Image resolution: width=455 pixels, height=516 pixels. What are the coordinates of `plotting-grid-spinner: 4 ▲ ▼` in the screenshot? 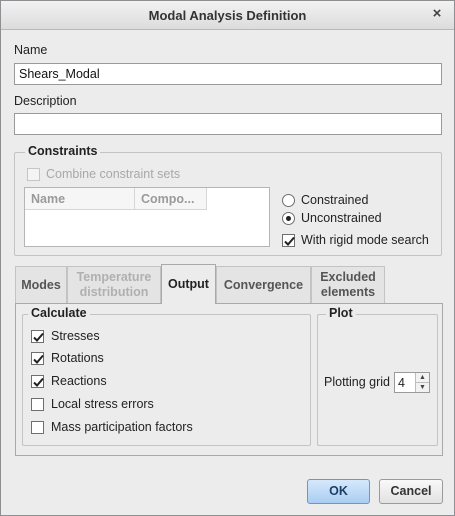 It's located at (412, 382).